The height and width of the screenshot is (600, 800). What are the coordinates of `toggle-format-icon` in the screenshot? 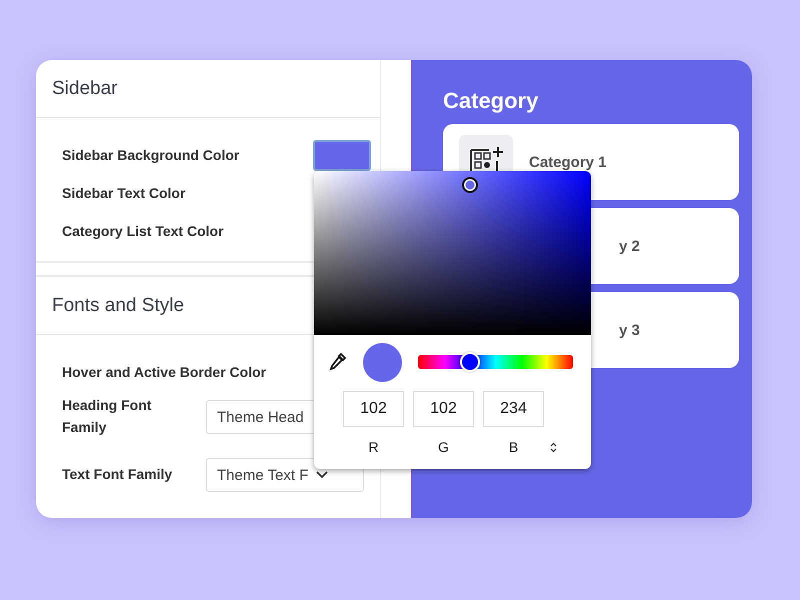 It's located at (553, 447).